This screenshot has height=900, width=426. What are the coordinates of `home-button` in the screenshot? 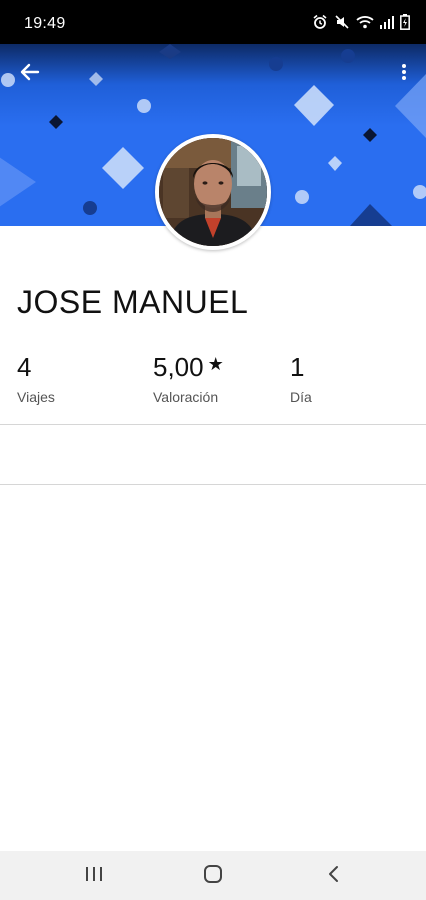 It's located at (213, 876).